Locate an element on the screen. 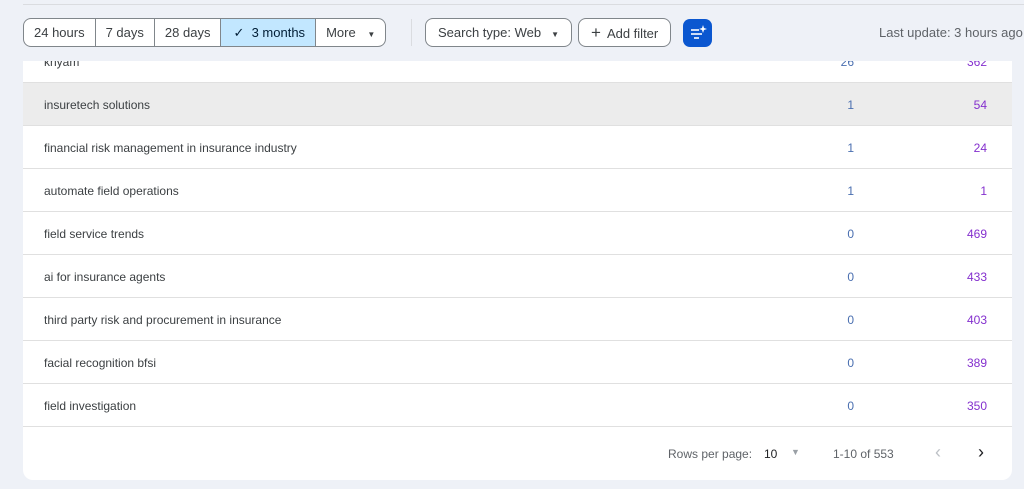 The height and width of the screenshot is (489, 1024). more-button: More ▼ is located at coordinates (350, 32).